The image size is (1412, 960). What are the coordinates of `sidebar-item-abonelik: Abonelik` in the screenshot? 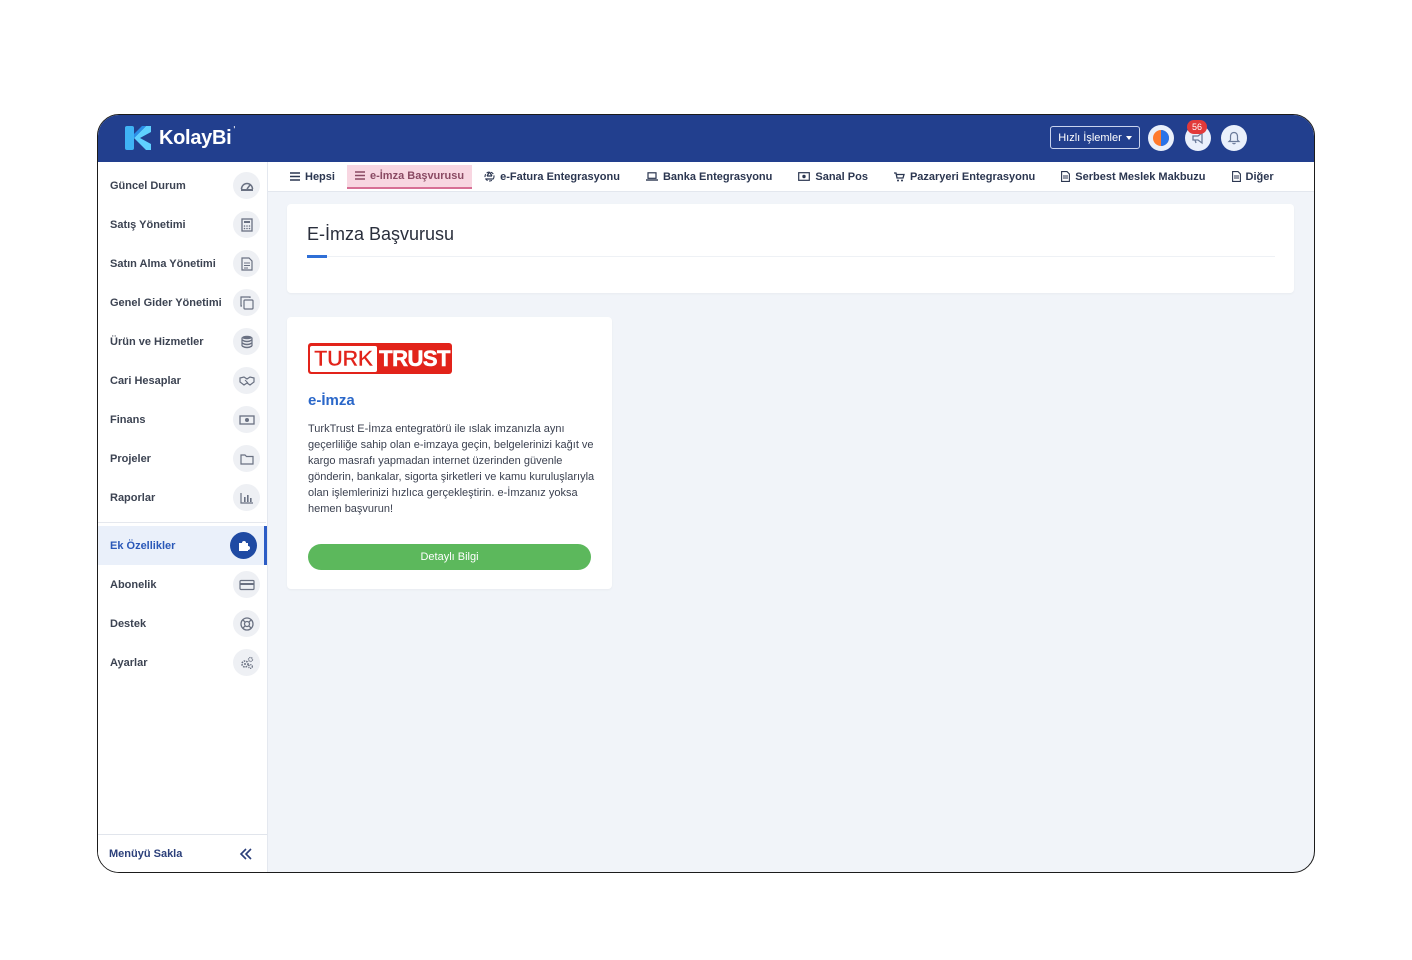 It's located at (182, 584).